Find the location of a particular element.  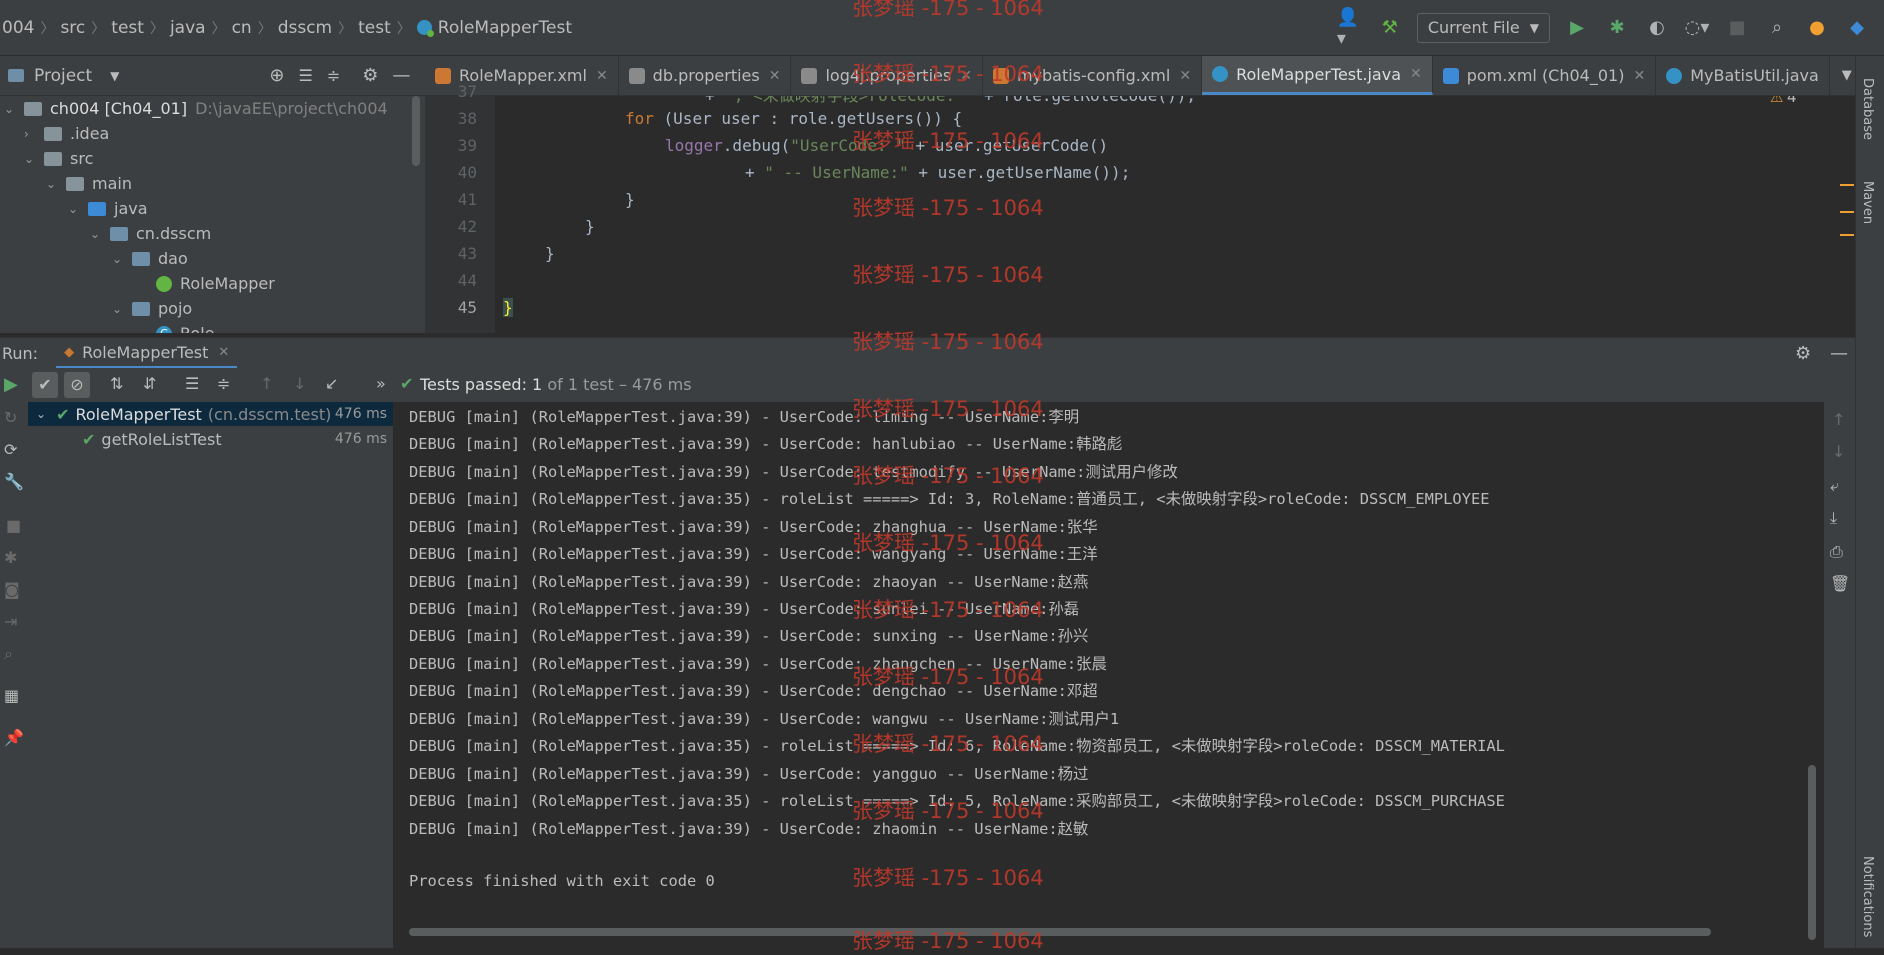

show-passed-toggle: ✔ is located at coordinates (45, 385).